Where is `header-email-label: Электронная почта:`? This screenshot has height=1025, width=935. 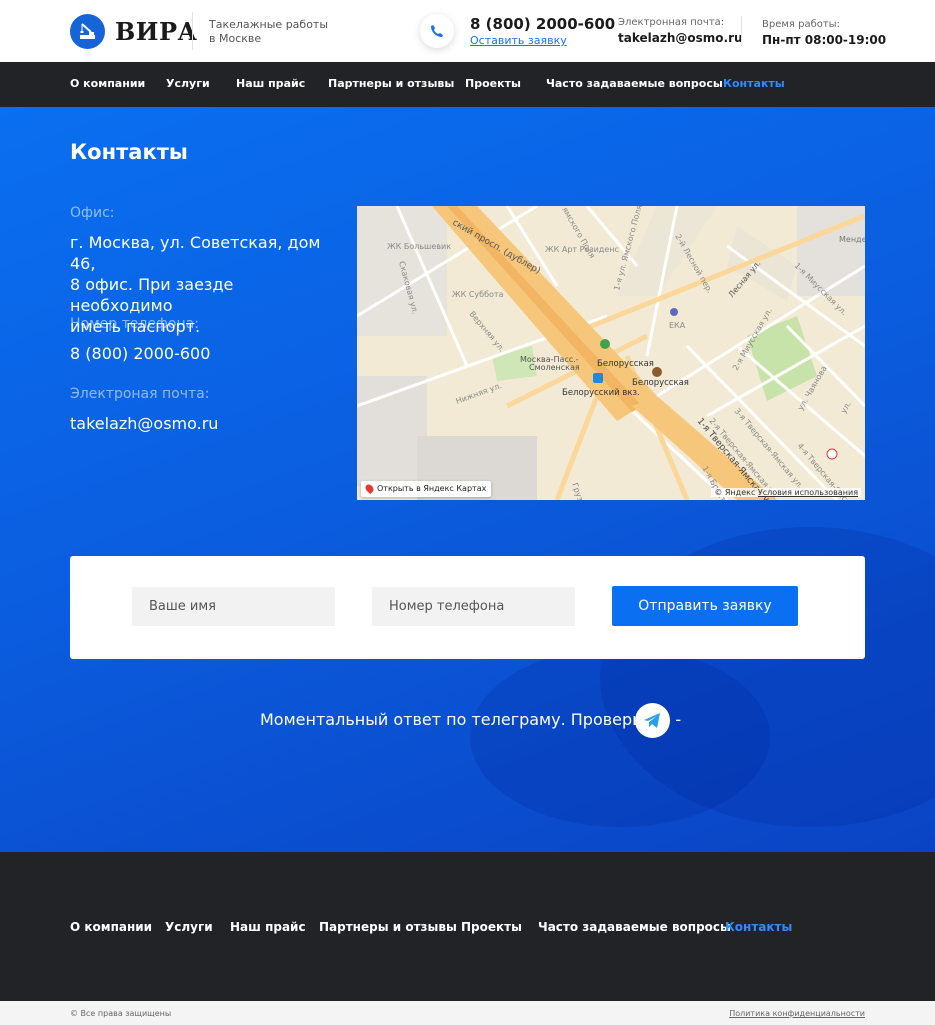 header-email-label: Электронная почта: is located at coordinates (671, 22).